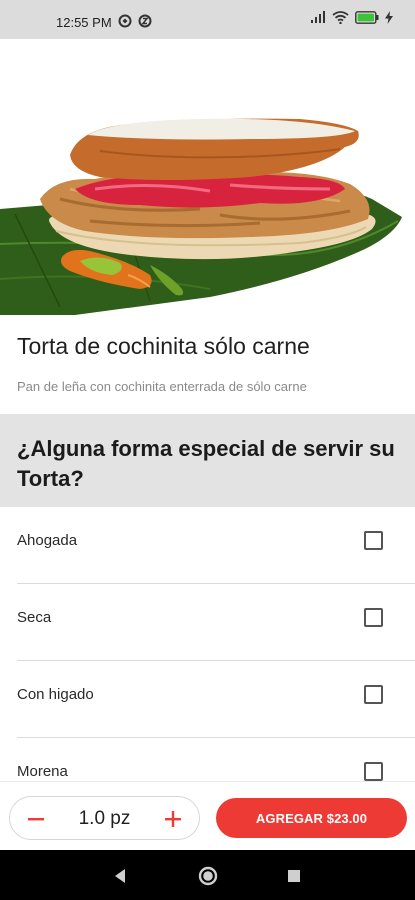 Image resolution: width=415 pixels, height=900 pixels. I want to click on quantity-value: 1.0 pz, so click(104, 818).